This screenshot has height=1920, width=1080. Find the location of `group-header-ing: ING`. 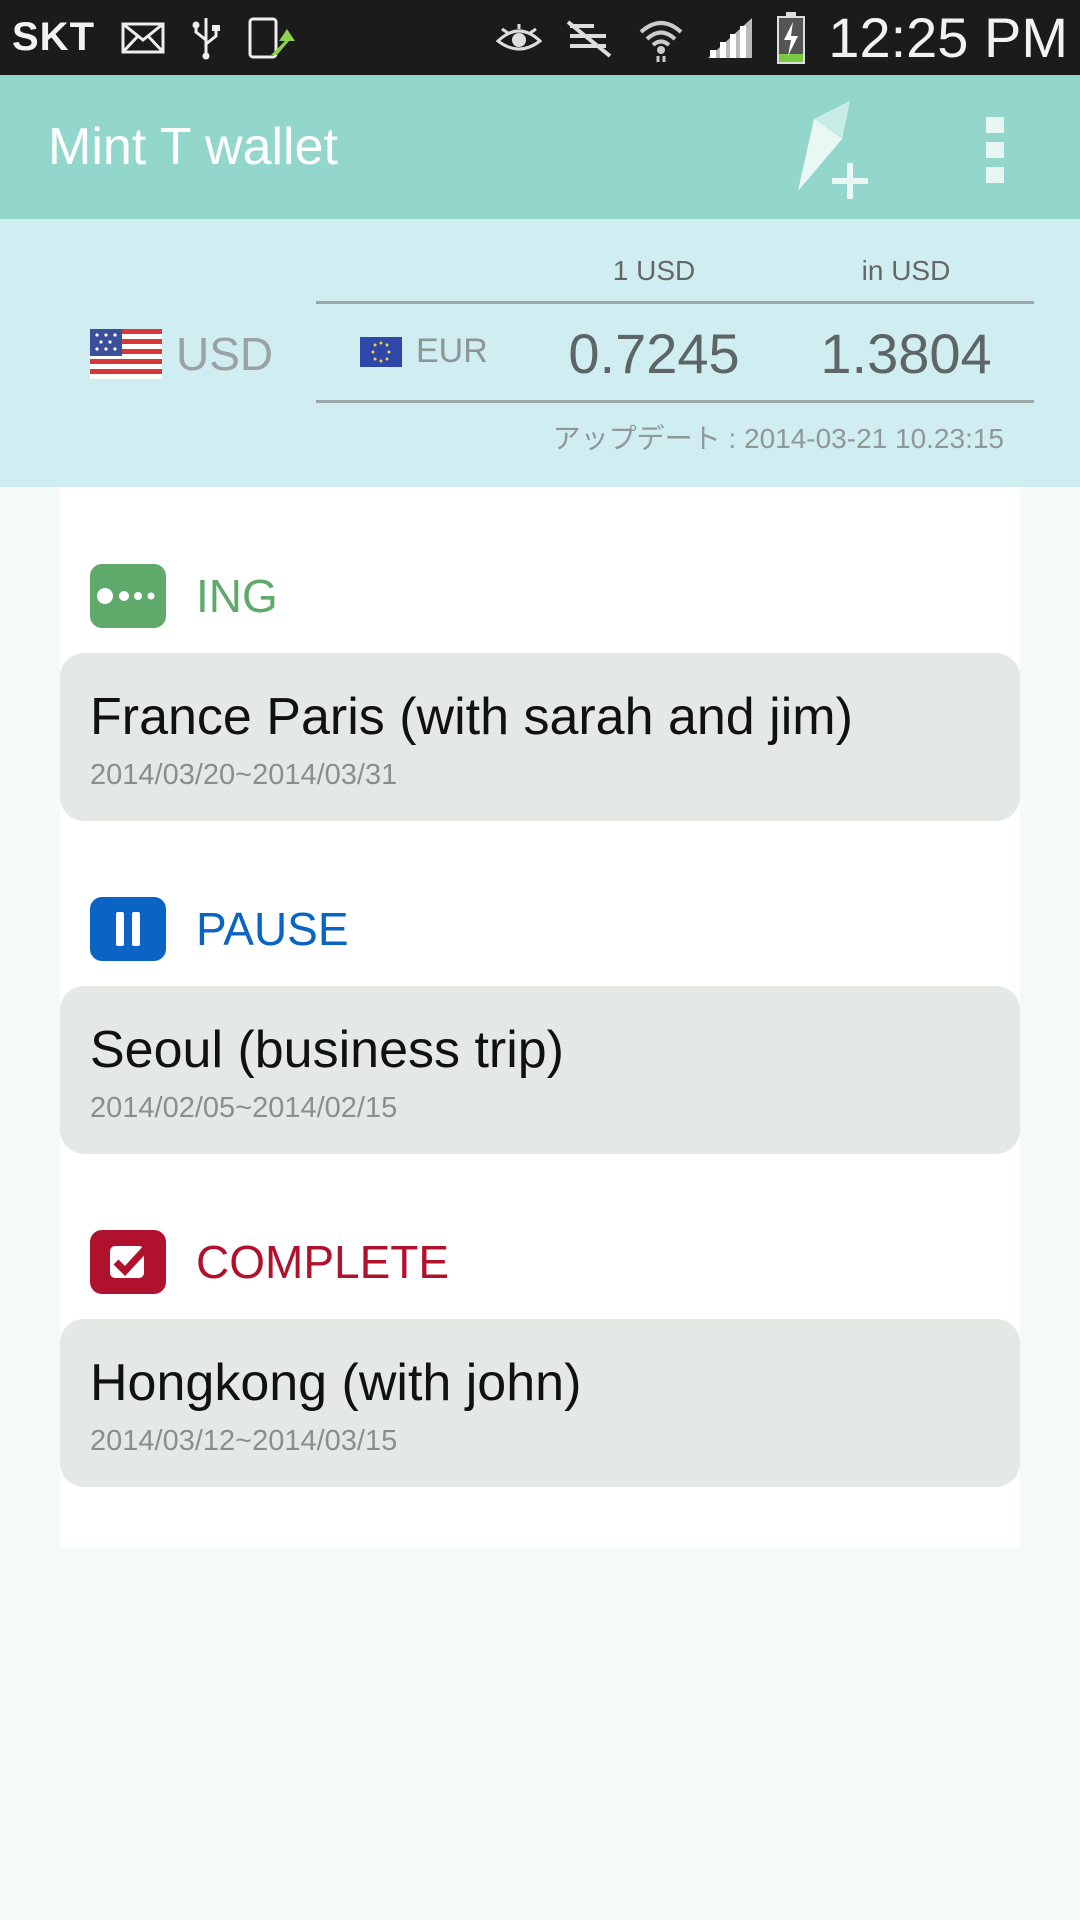

group-header-ing: ING is located at coordinates (184, 596).